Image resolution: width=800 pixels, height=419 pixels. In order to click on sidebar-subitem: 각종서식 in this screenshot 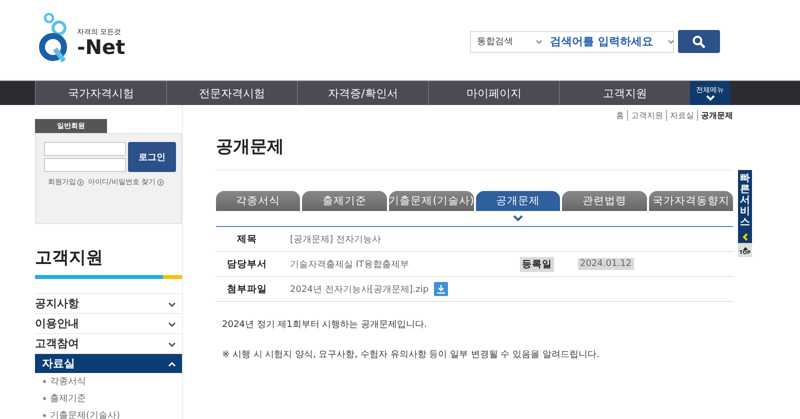, I will do `click(108, 381)`.